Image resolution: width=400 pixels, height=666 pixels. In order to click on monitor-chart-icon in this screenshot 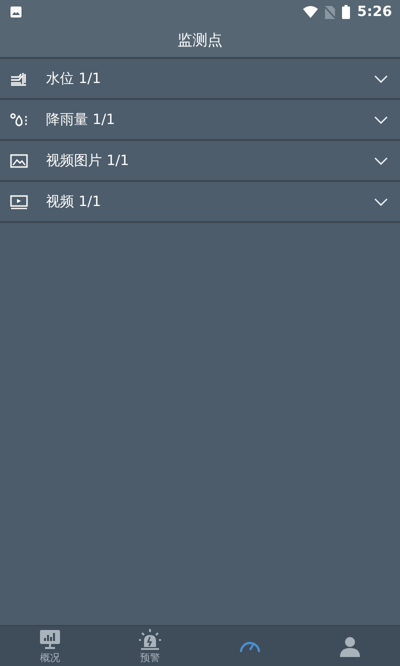, I will do `click(50, 639)`.